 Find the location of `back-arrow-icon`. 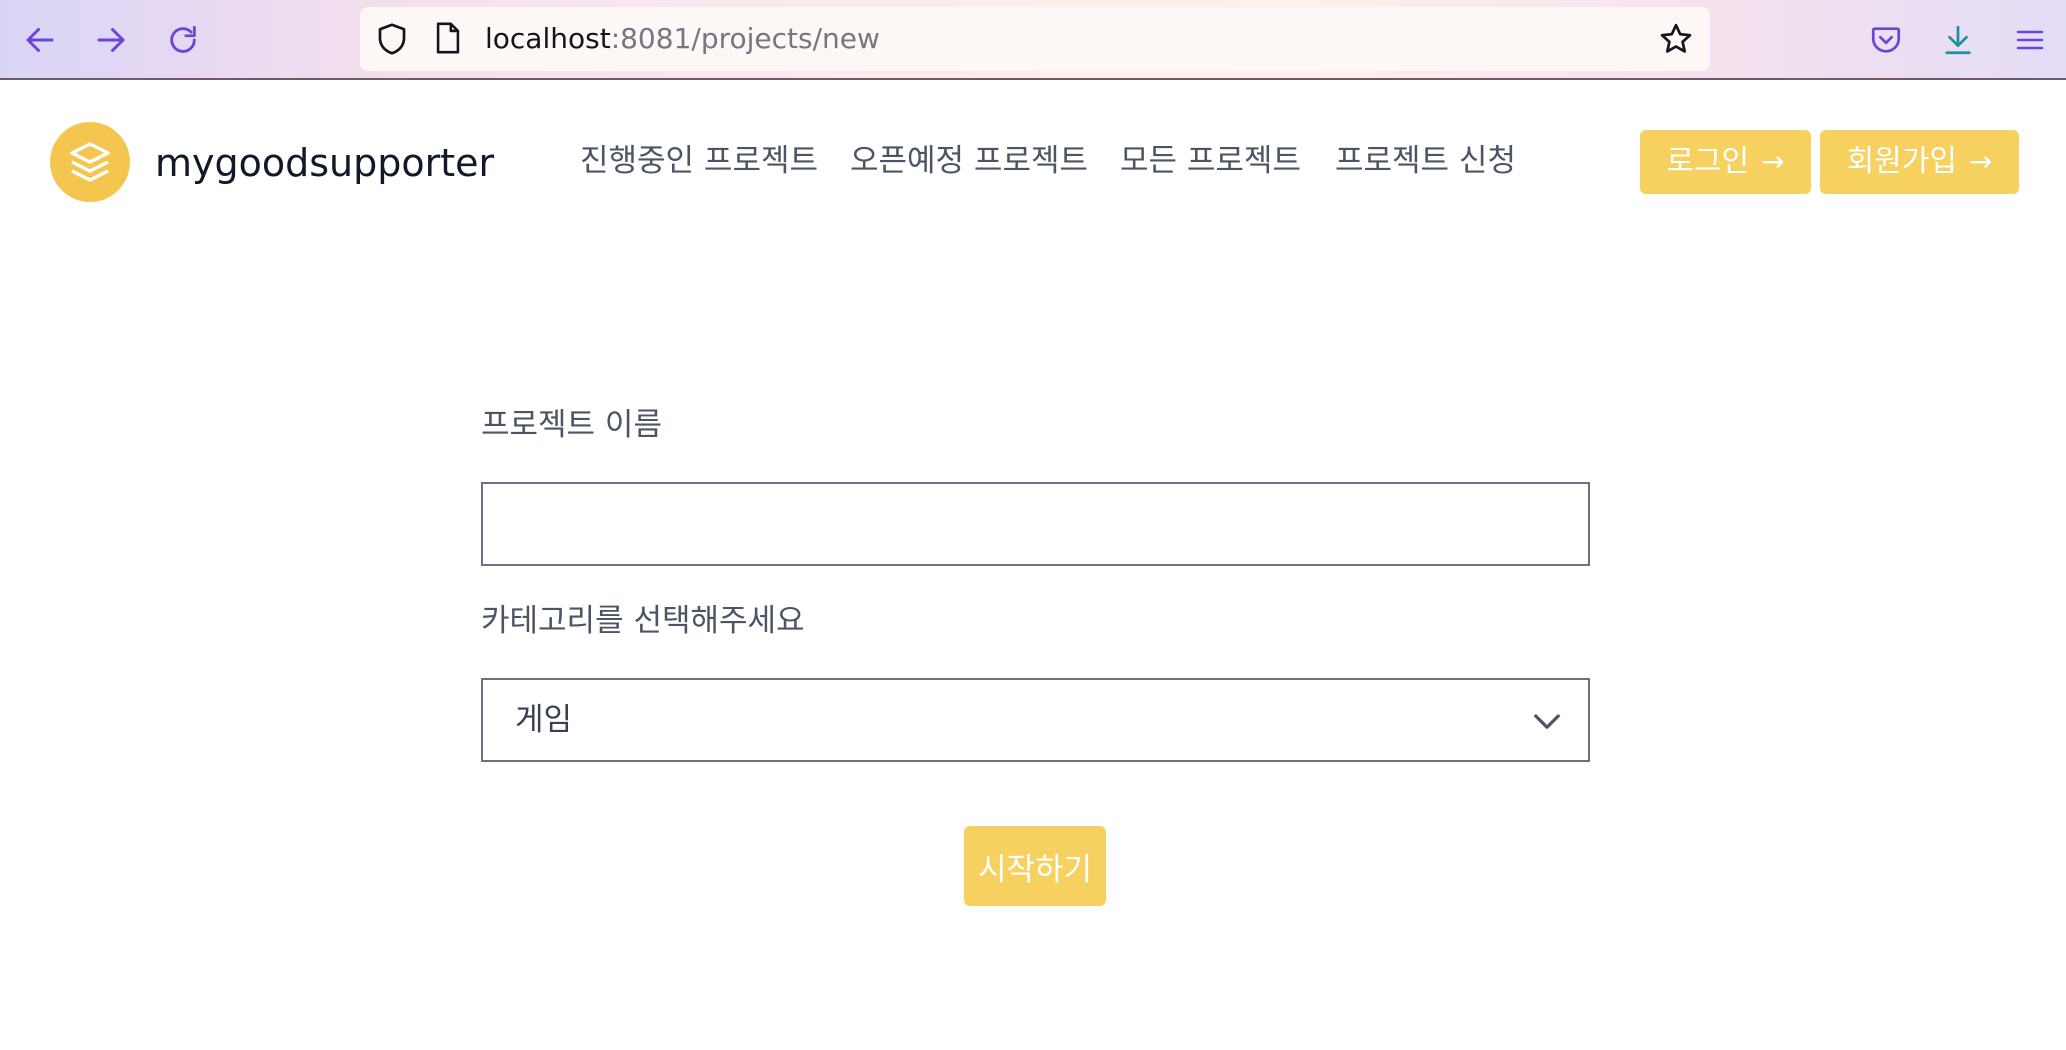

back-arrow-icon is located at coordinates (40, 40).